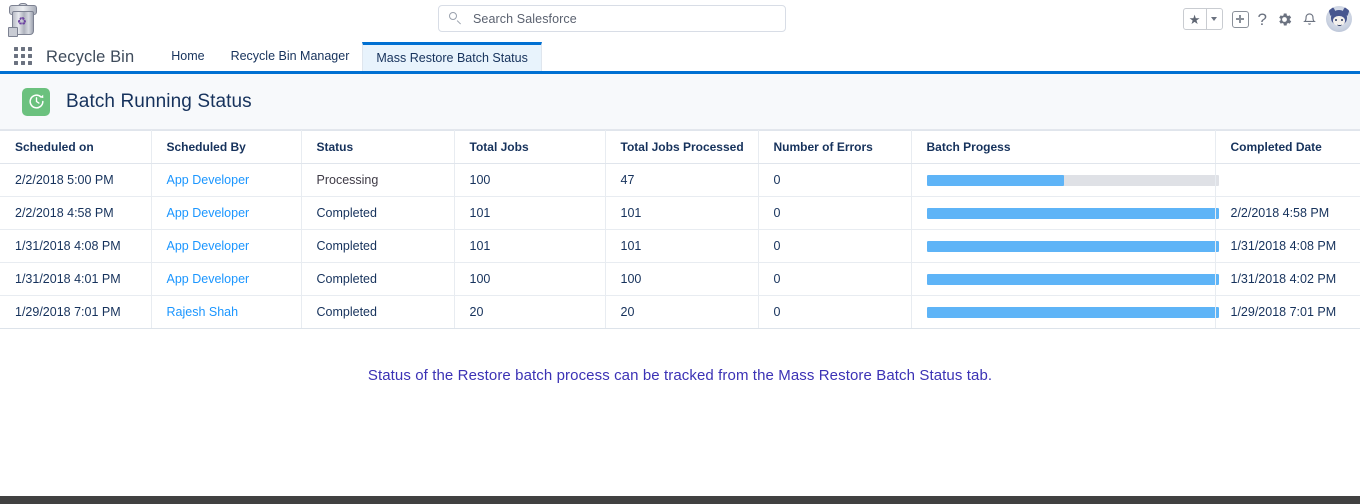  Describe the element at coordinates (452, 56) in the screenshot. I see `tab-mass-restore-batch-status: Mass Restore Batch Status` at that location.